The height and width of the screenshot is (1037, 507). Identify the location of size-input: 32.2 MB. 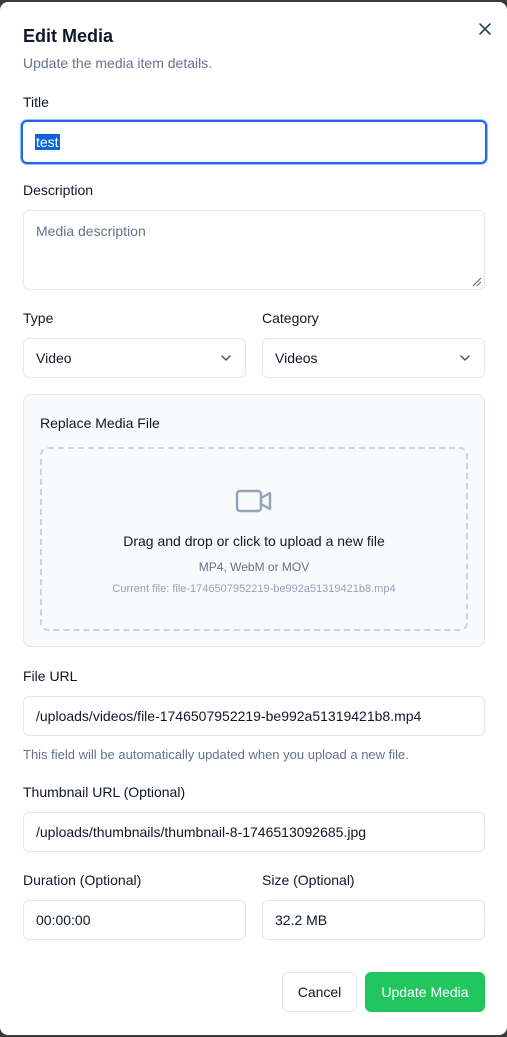
(373, 920).